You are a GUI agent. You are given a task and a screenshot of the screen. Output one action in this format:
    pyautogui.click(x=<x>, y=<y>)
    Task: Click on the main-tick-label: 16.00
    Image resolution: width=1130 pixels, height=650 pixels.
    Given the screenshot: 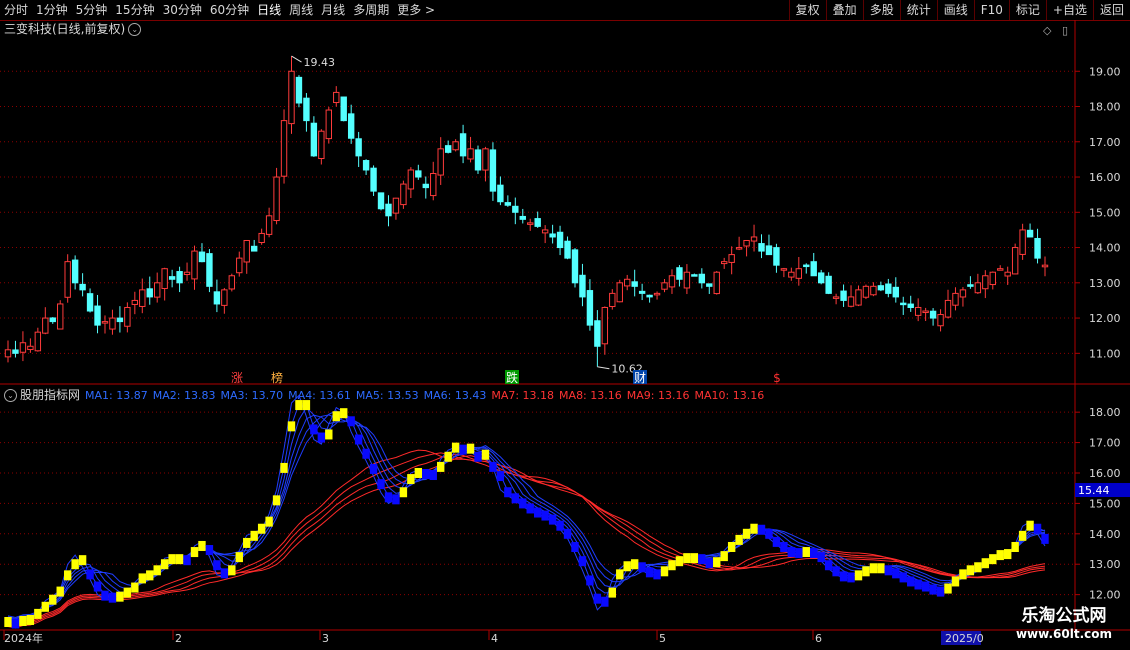 What is the action you would take?
    pyautogui.click(x=1105, y=177)
    